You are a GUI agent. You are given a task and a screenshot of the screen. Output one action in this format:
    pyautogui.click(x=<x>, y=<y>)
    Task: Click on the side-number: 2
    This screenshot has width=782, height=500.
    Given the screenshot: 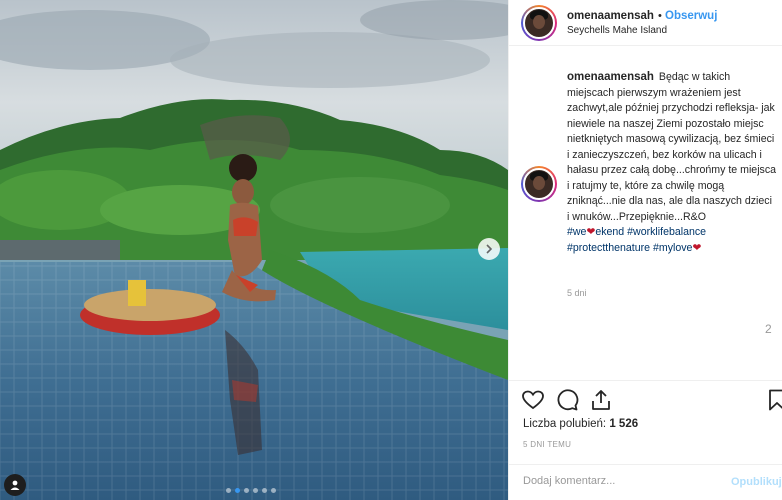 What is the action you would take?
    pyautogui.click(x=768, y=329)
    